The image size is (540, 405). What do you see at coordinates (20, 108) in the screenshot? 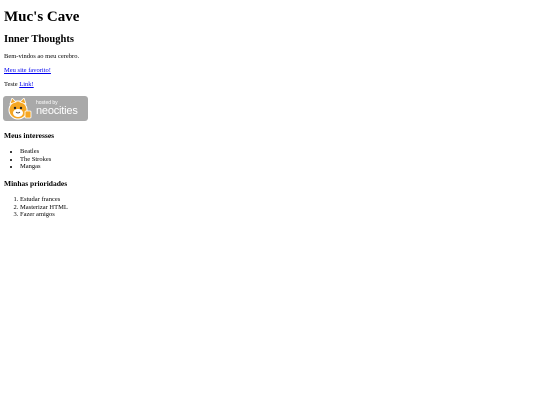
I see `neocities-cat-icon` at bounding box center [20, 108].